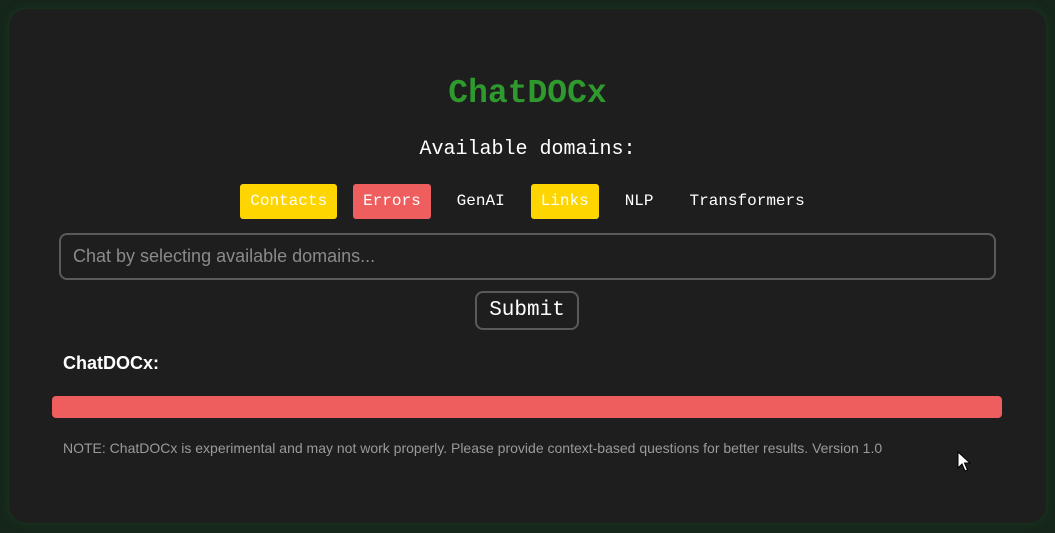  I want to click on chat-input, so click(527, 256).